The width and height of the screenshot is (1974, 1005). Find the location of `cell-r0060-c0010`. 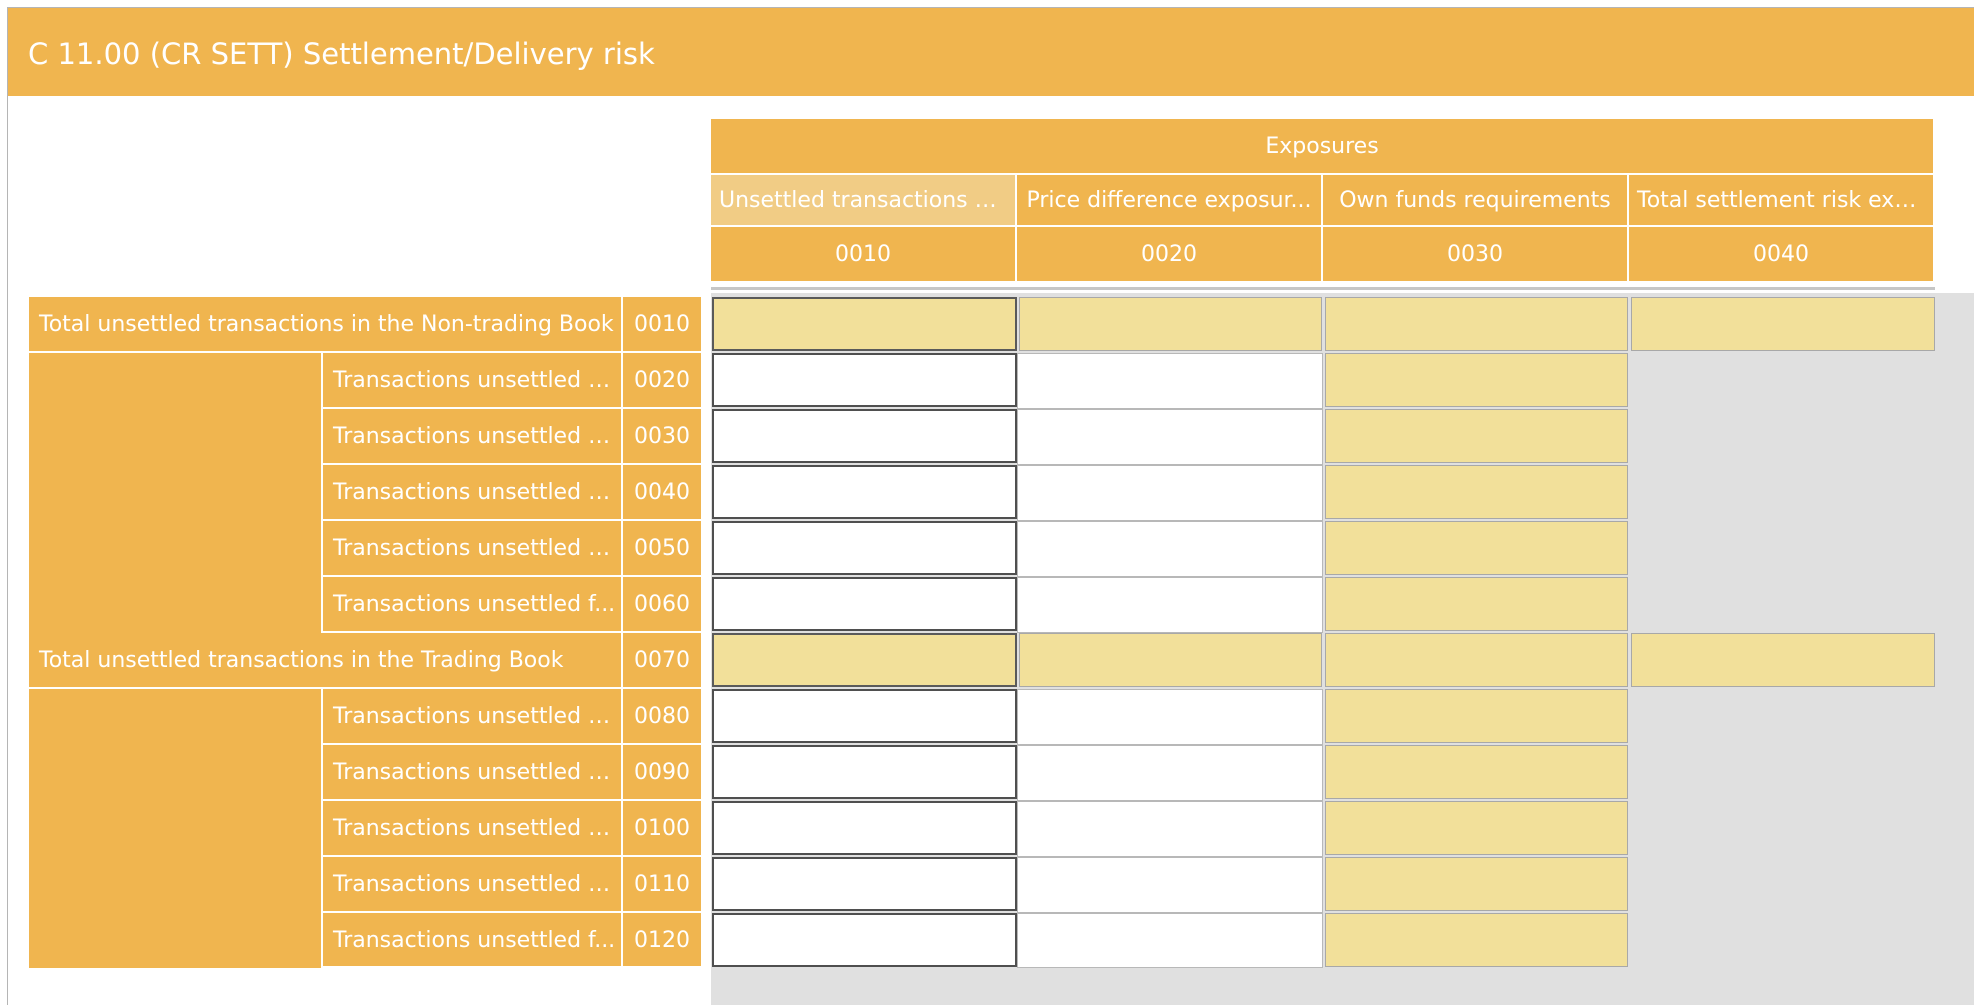

cell-r0060-c0010 is located at coordinates (864, 604).